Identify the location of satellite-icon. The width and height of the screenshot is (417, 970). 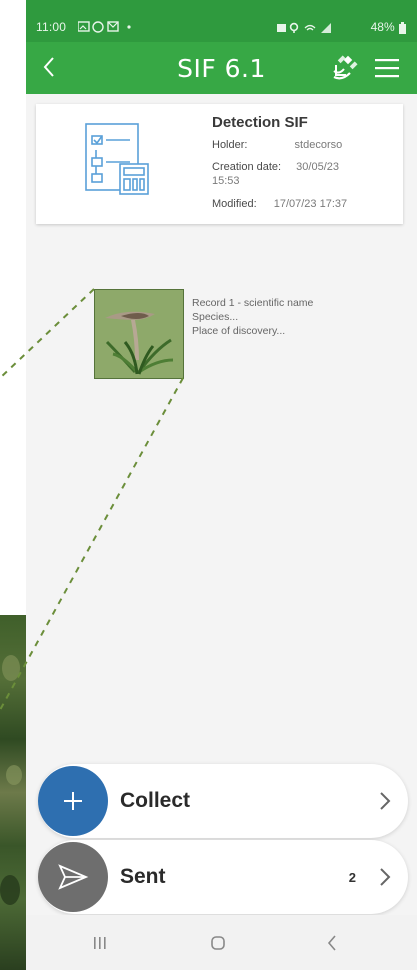
(345, 67).